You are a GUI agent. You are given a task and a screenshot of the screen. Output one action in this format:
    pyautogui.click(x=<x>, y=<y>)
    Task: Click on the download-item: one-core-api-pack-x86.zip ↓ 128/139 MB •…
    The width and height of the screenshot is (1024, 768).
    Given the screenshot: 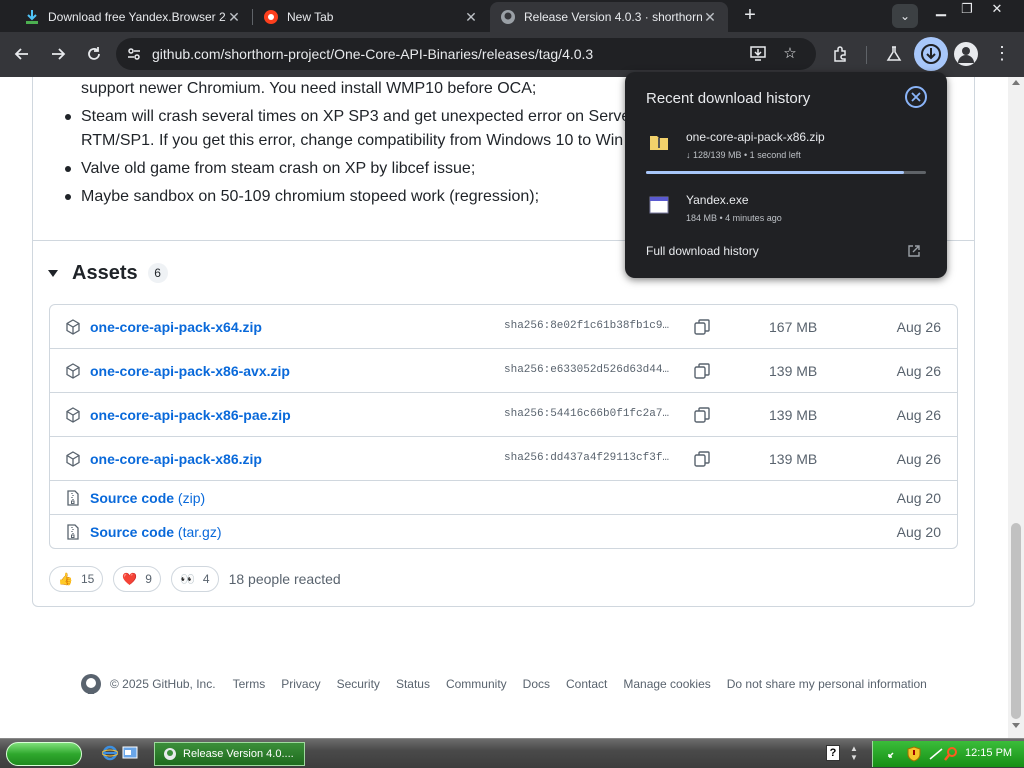 What is the action you would take?
    pyautogui.click(x=786, y=152)
    